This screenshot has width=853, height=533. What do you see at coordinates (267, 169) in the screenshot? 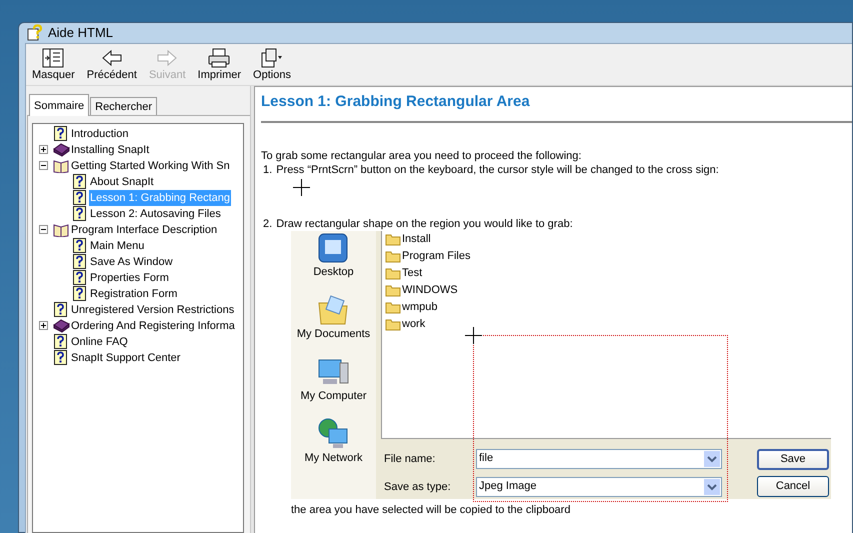
I see `step-number: 1.` at bounding box center [267, 169].